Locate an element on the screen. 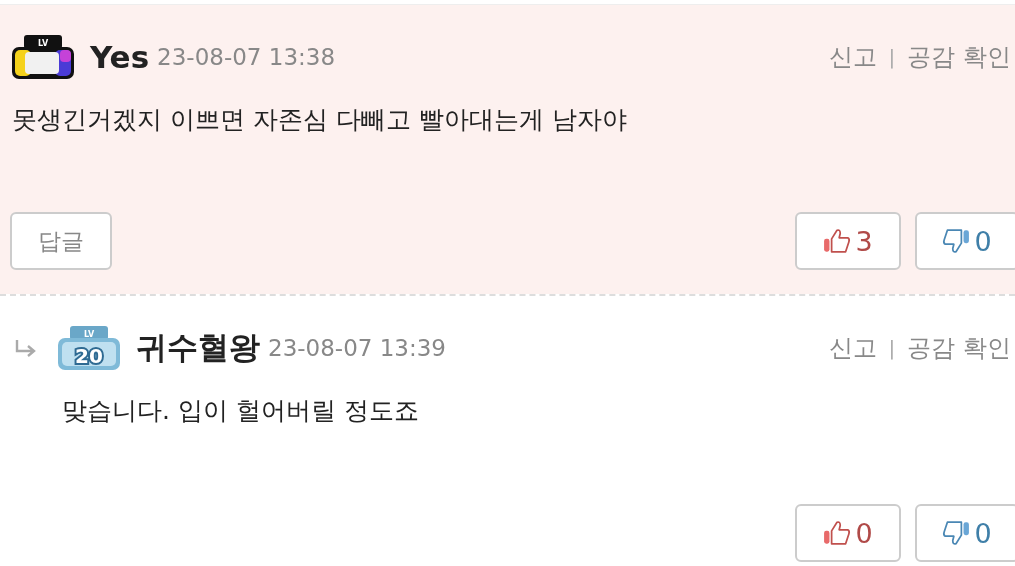  comment-text: 못생긴거겠지 이쁘면 자존심 다빼고 빨아대는게 남자야 is located at coordinates (320, 120).